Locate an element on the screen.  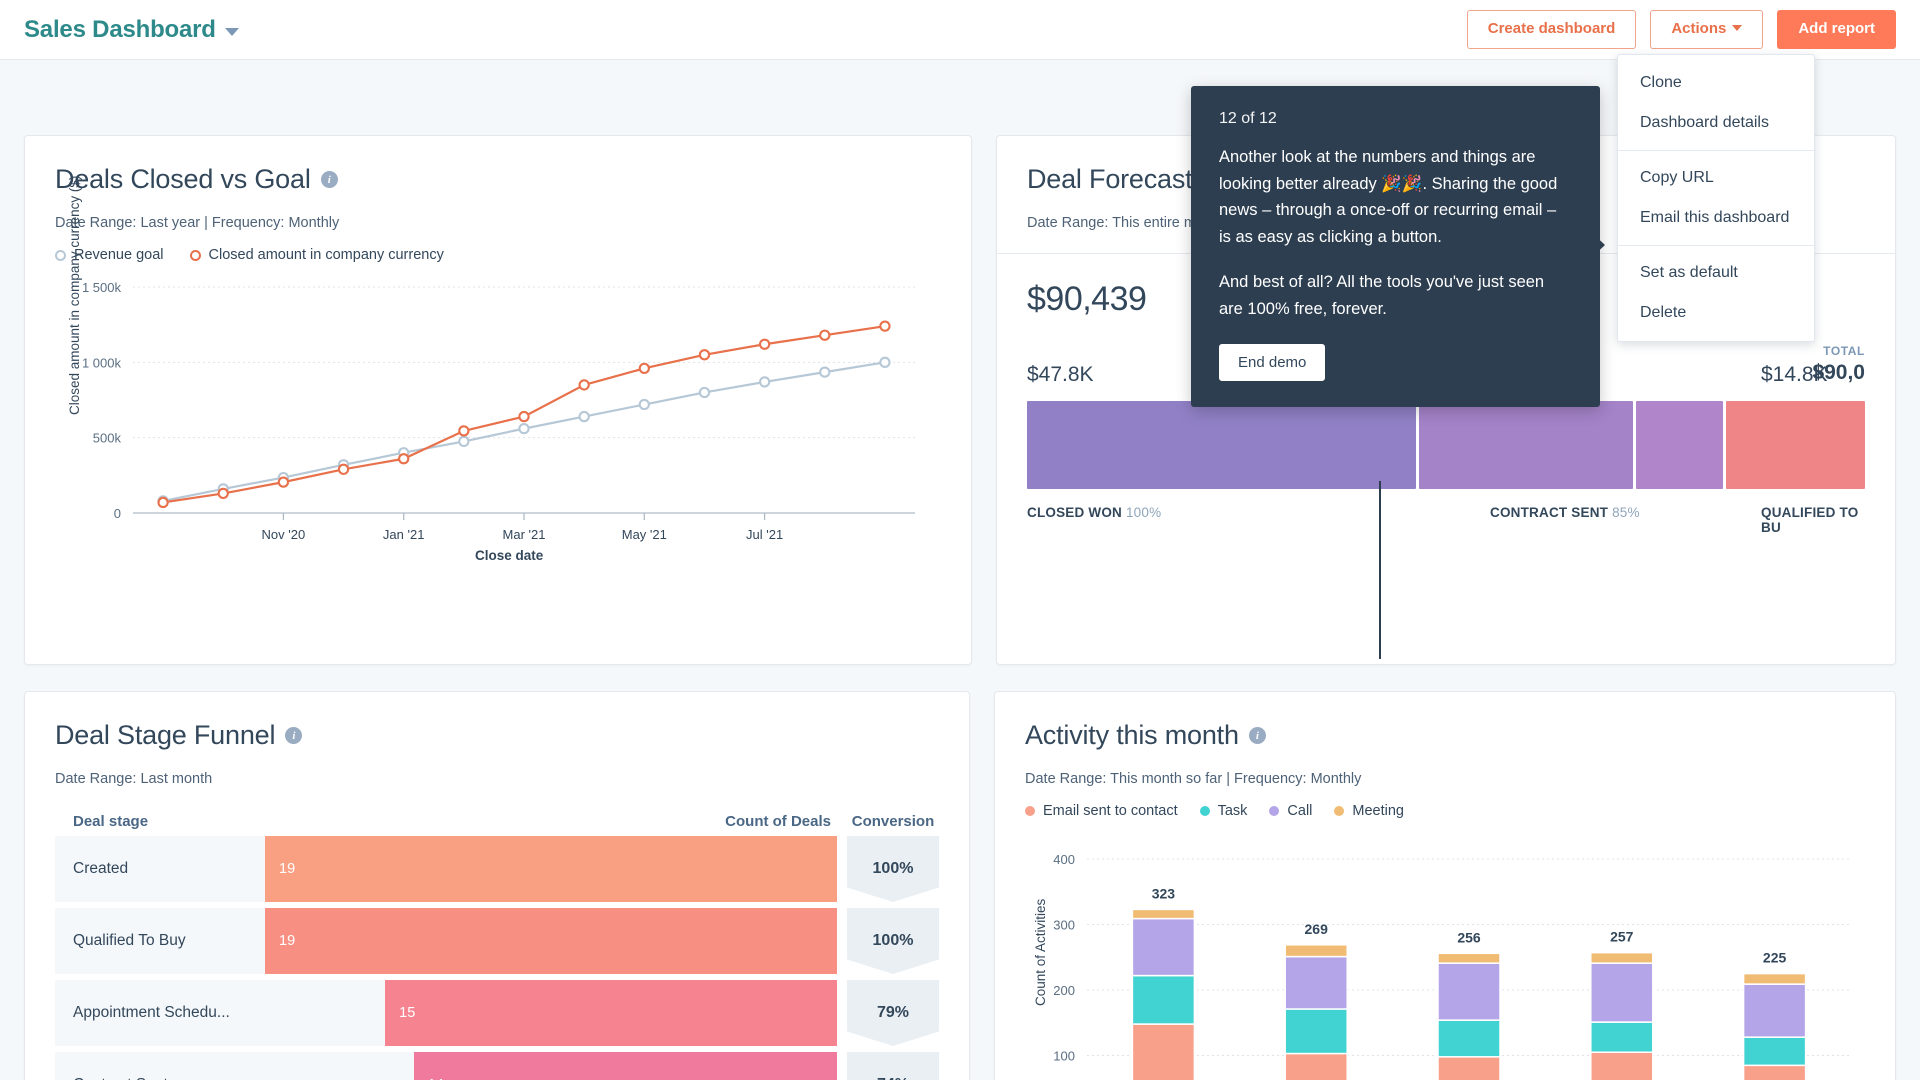
table-row: Qualified To Buy 19 100% is located at coordinates (497, 941).